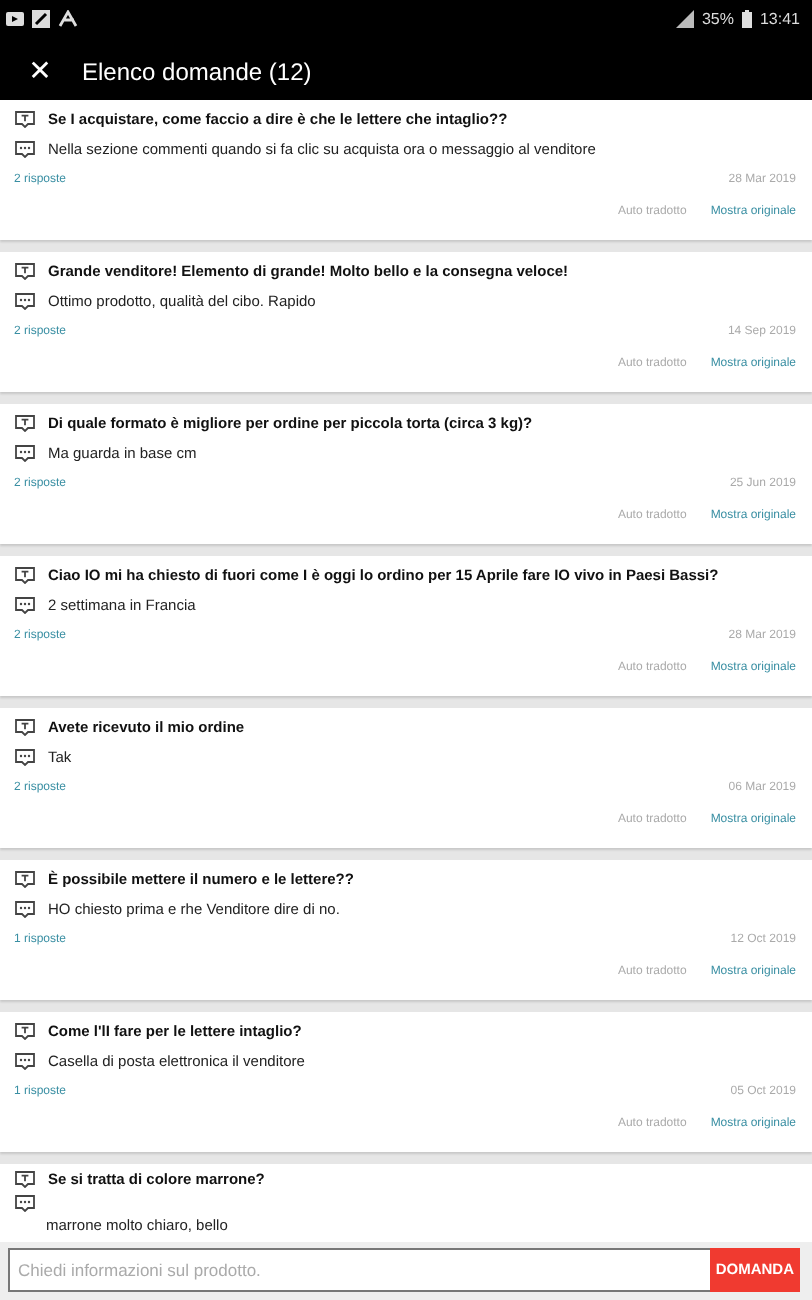  What do you see at coordinates (779, 18) in the screenshot?
I see `clock: 13:41` at bounding box center [779, 18].